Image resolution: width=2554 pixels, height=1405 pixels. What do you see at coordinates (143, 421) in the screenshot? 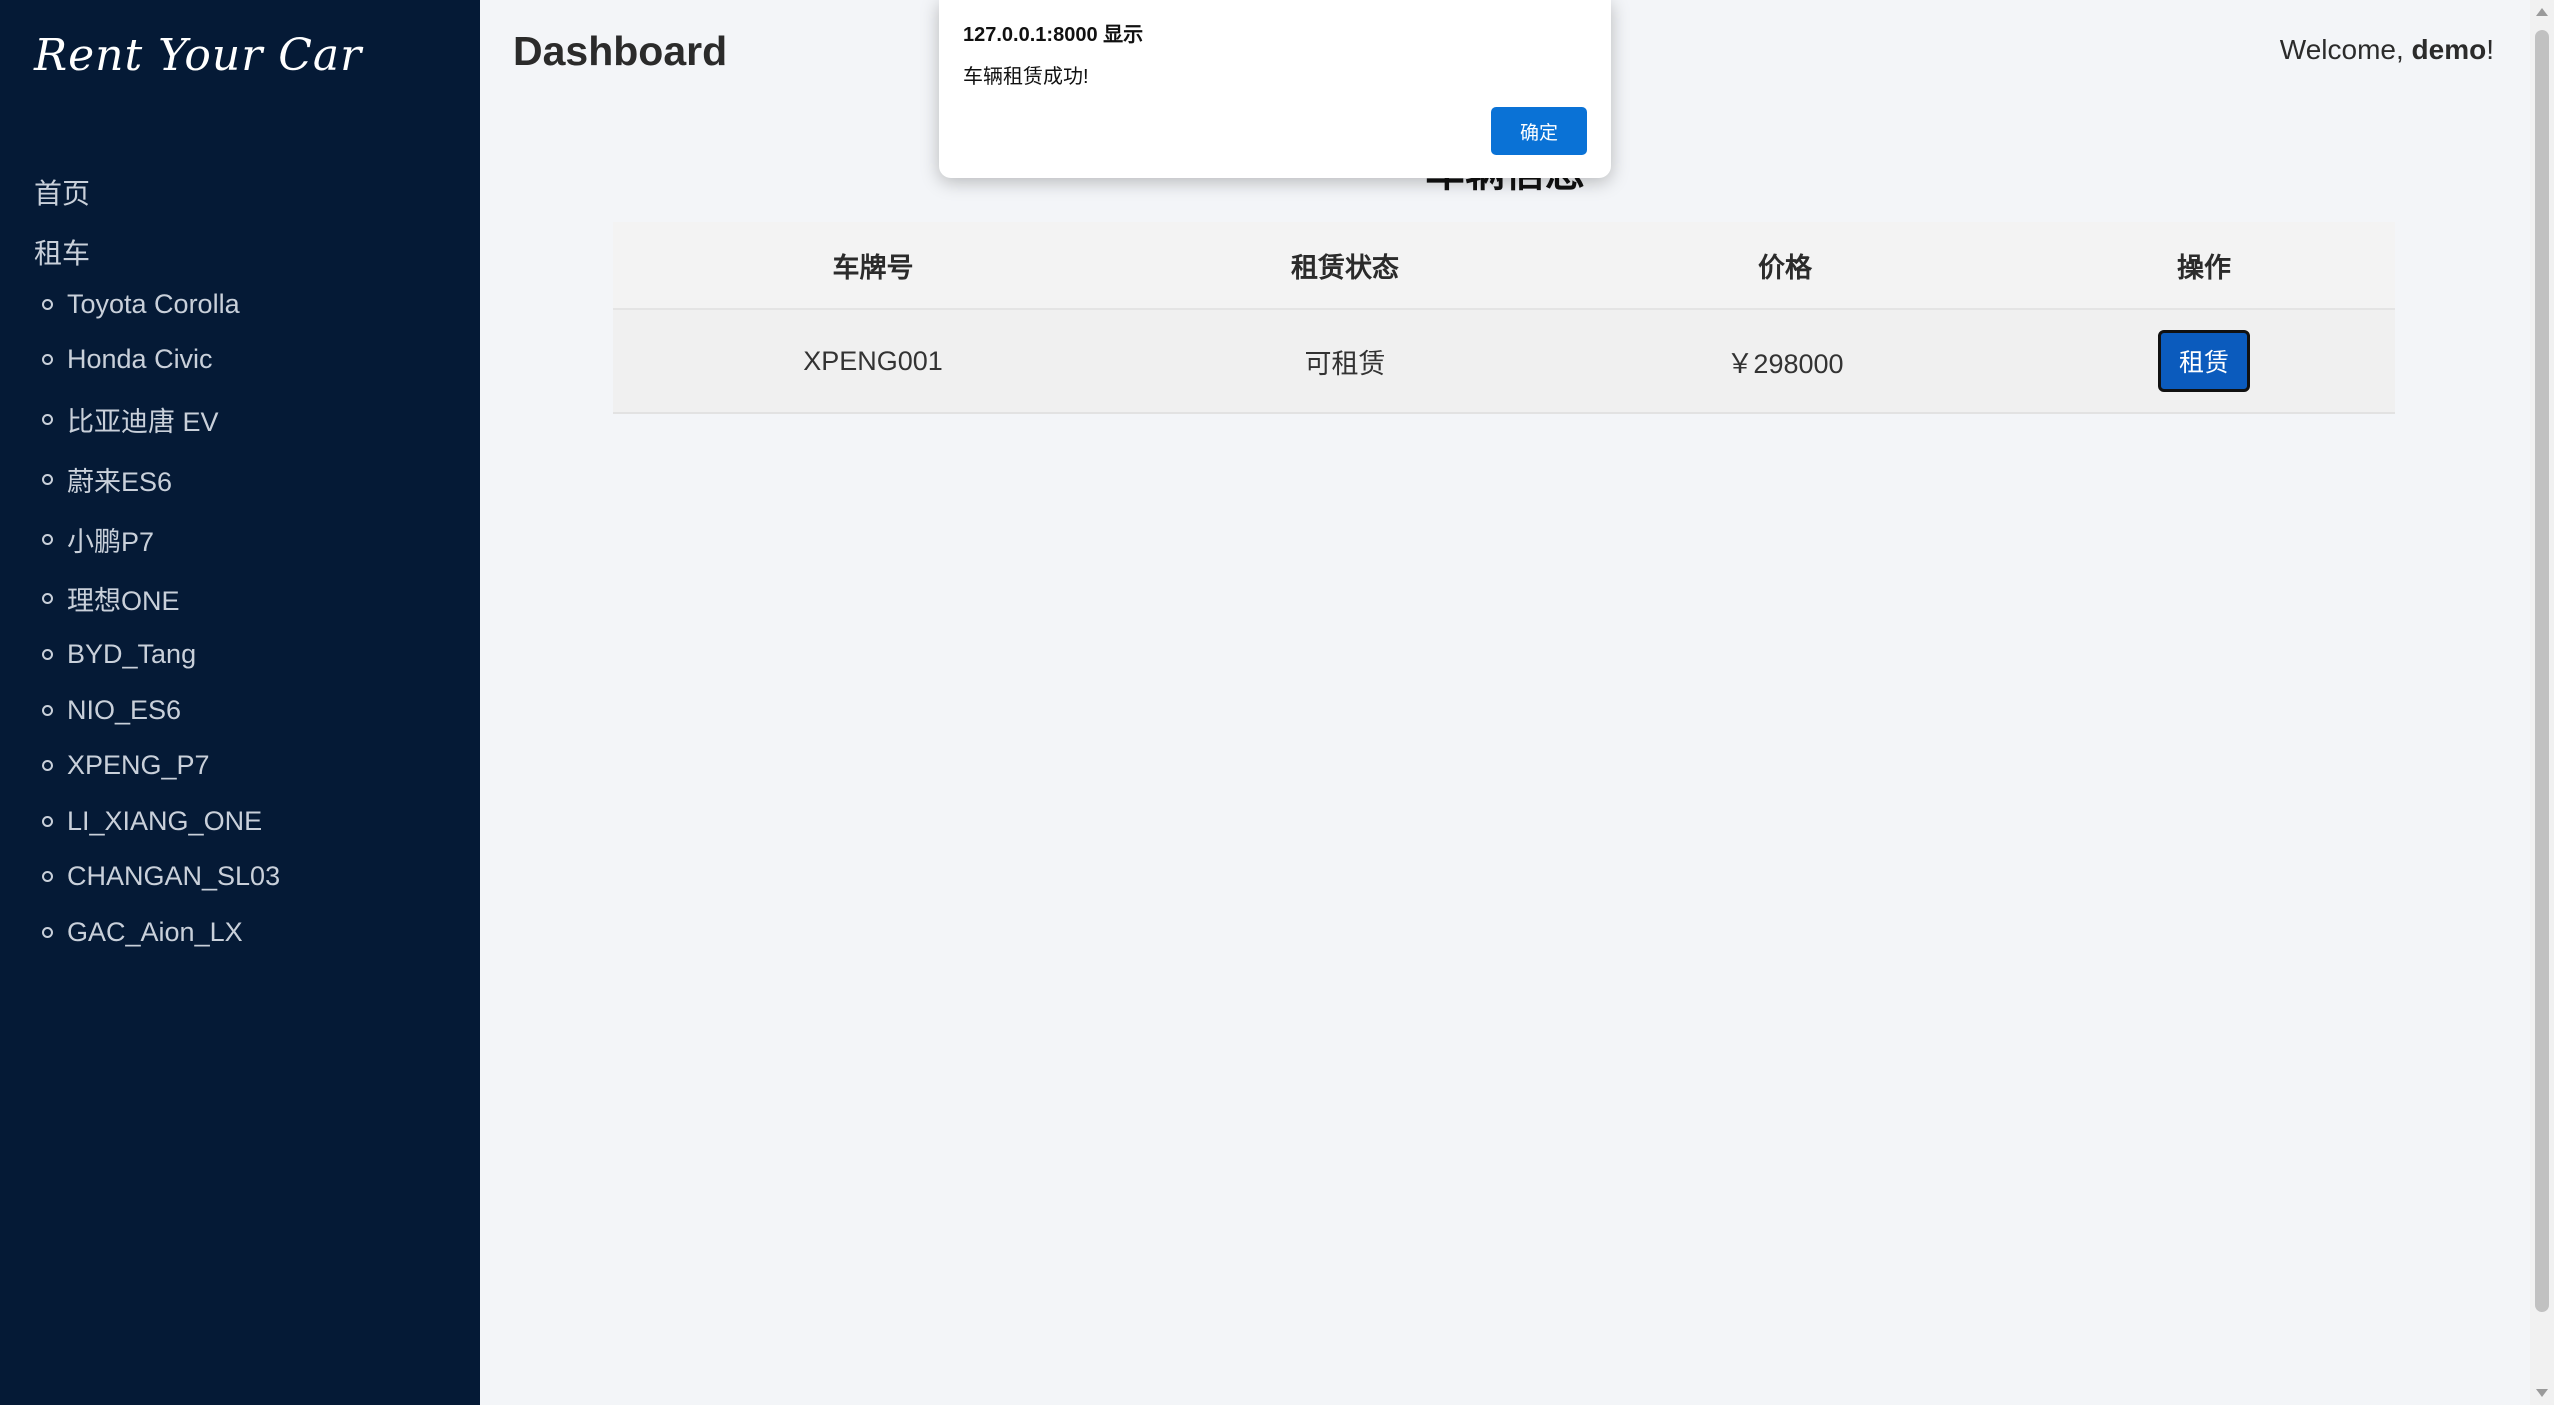
I see `car-item-label: 比亚迪唐 EV` at bounding box center [143, 421].